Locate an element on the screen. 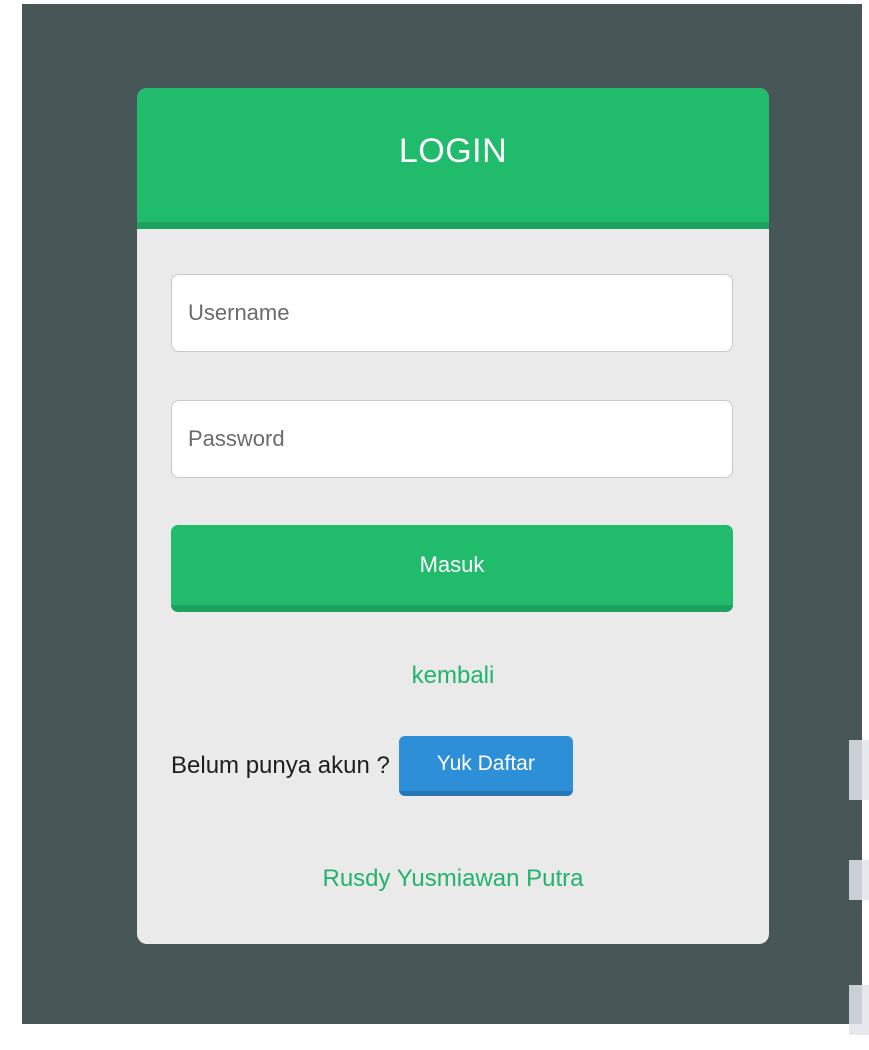  login-submit-button: Masuk is located at coordinates (452, 568).